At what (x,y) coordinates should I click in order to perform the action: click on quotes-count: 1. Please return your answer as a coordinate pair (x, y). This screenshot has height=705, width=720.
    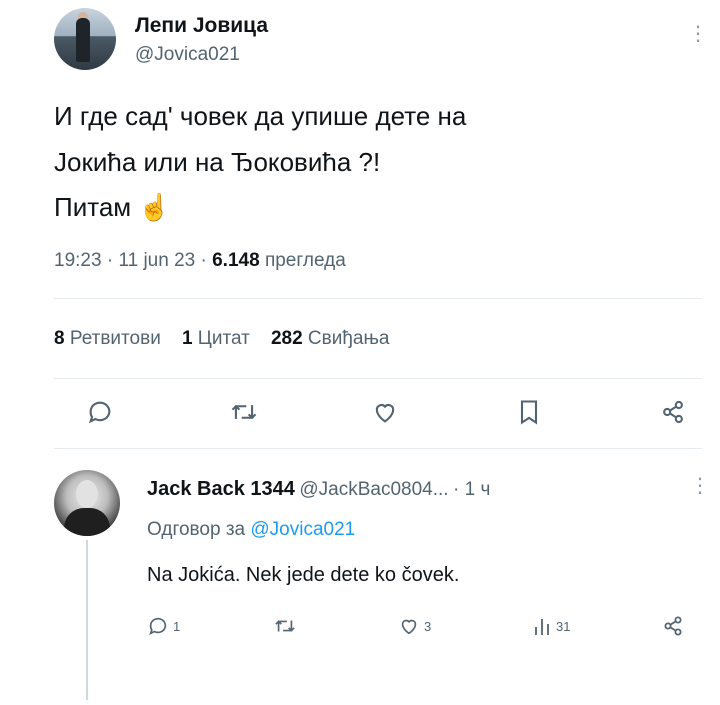
    Looking at the image, I should click on (187, 338).